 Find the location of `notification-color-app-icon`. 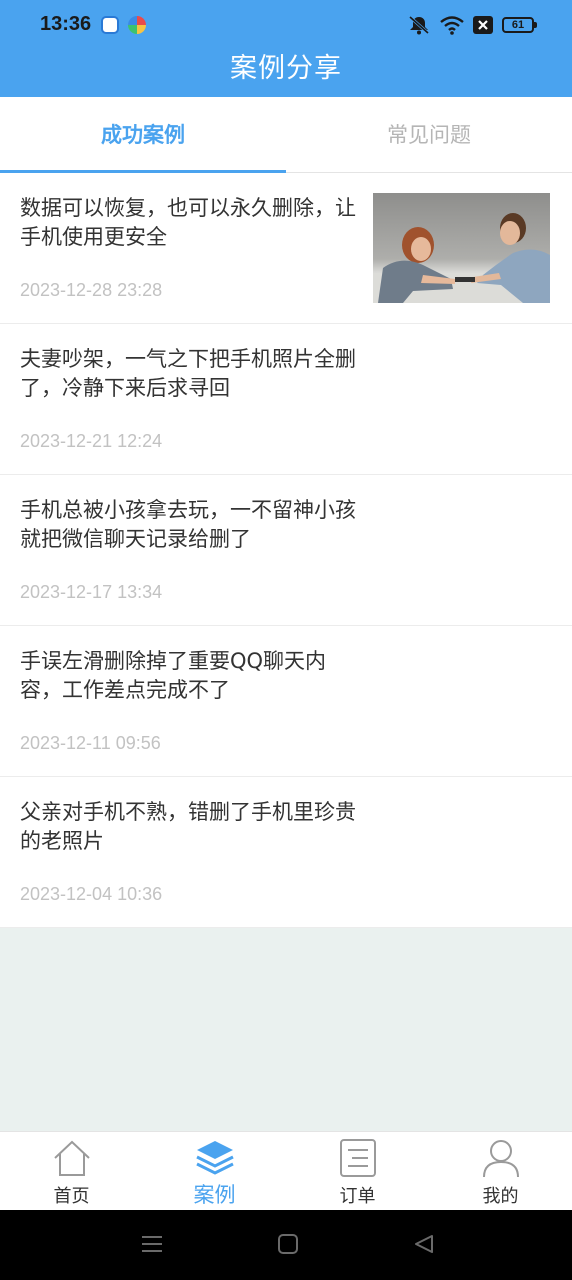

notification-color-app-icon is located at coordinates (137, 25).